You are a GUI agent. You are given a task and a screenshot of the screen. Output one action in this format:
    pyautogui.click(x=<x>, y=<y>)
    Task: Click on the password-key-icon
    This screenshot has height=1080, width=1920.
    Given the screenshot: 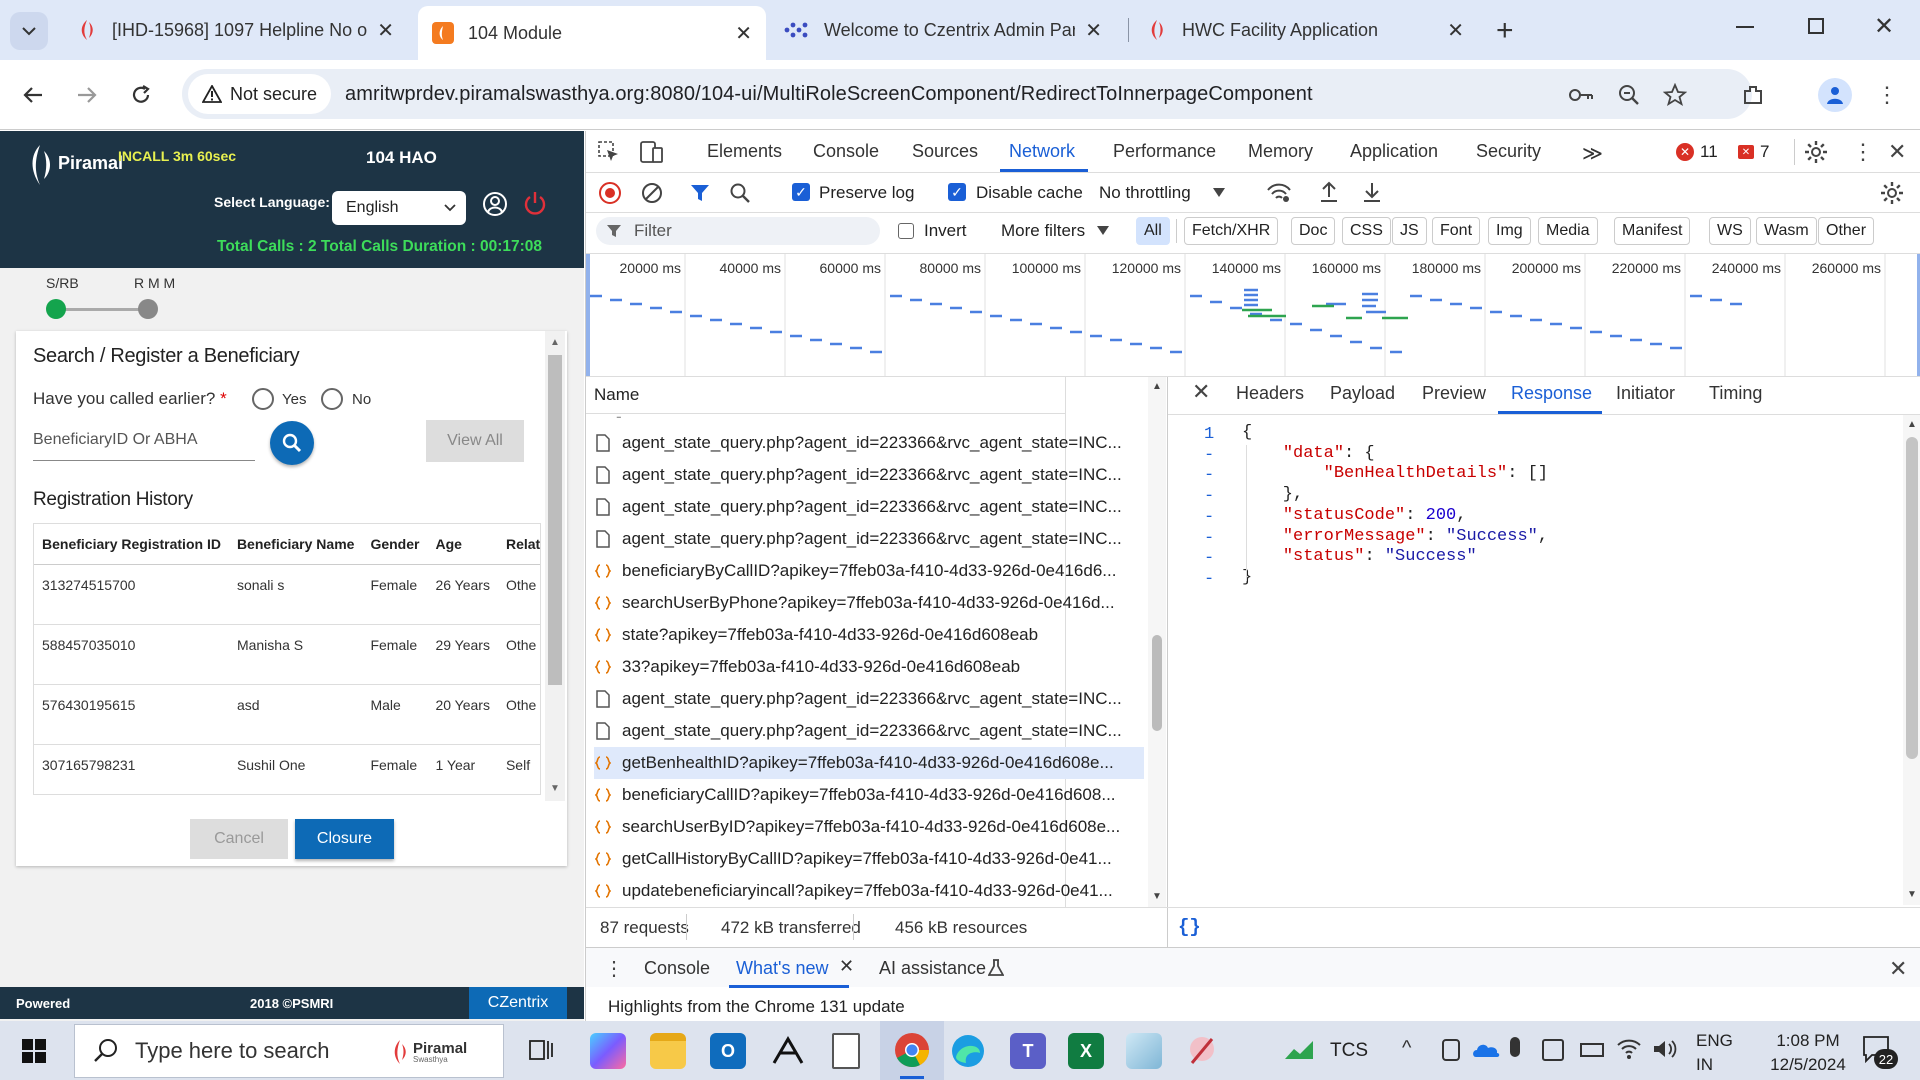 What is the action you would take?
    pyautogui.click(x=1581, y=95)
    